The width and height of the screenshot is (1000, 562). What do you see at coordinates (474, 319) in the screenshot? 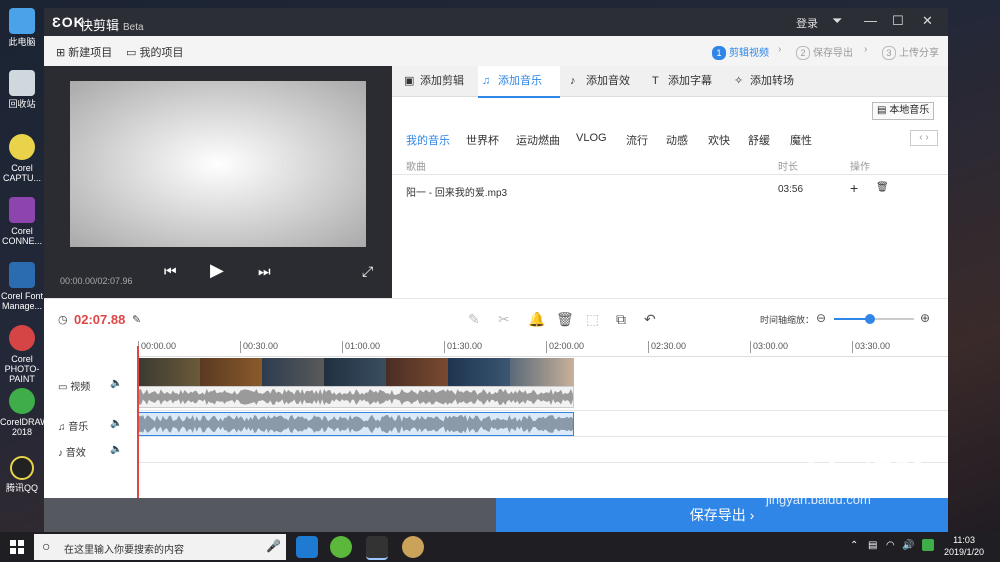
I see `pencil-icon: ✎` at bounding box center [474, 319].